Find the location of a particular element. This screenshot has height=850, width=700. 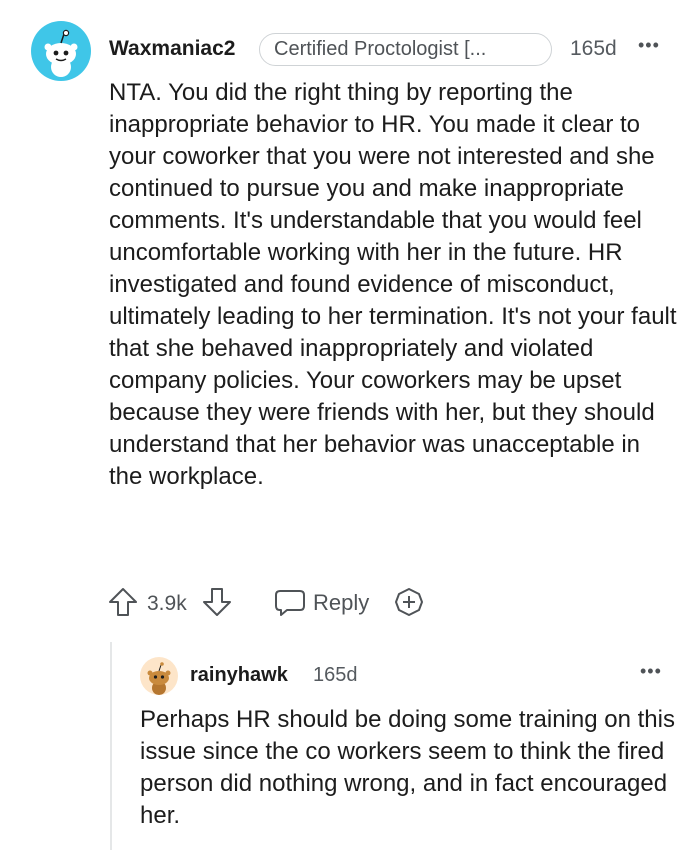

downvote-icon is located at coordinates (217, 604).